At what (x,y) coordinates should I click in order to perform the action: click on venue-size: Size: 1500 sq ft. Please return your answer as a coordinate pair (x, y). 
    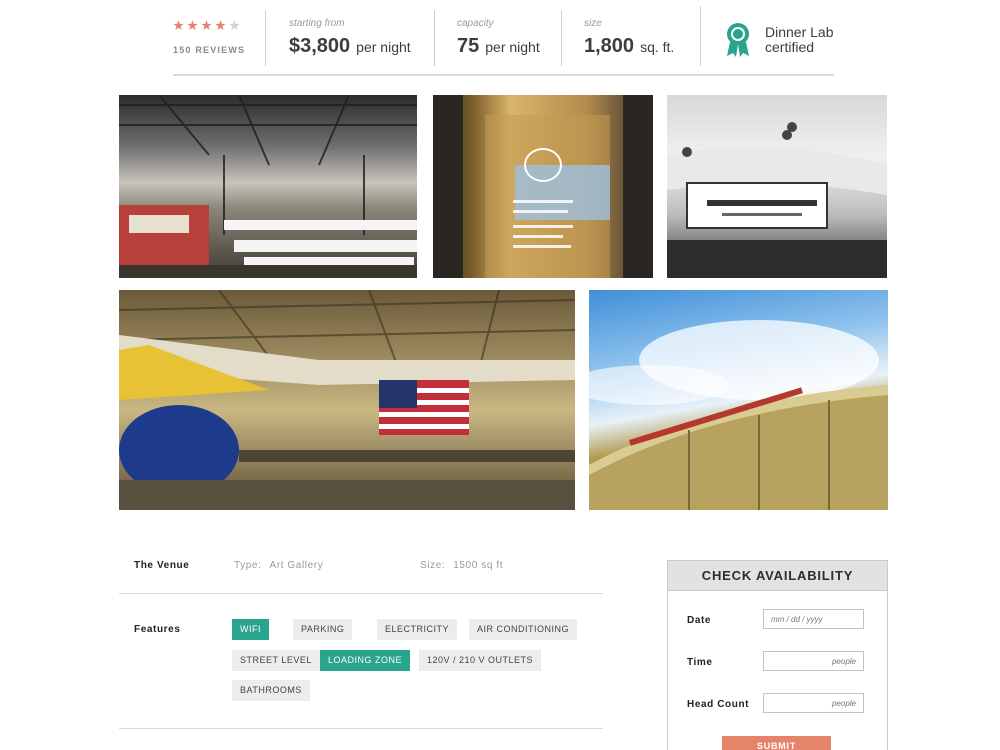
    Looking at the image, I should click on (461, 565).